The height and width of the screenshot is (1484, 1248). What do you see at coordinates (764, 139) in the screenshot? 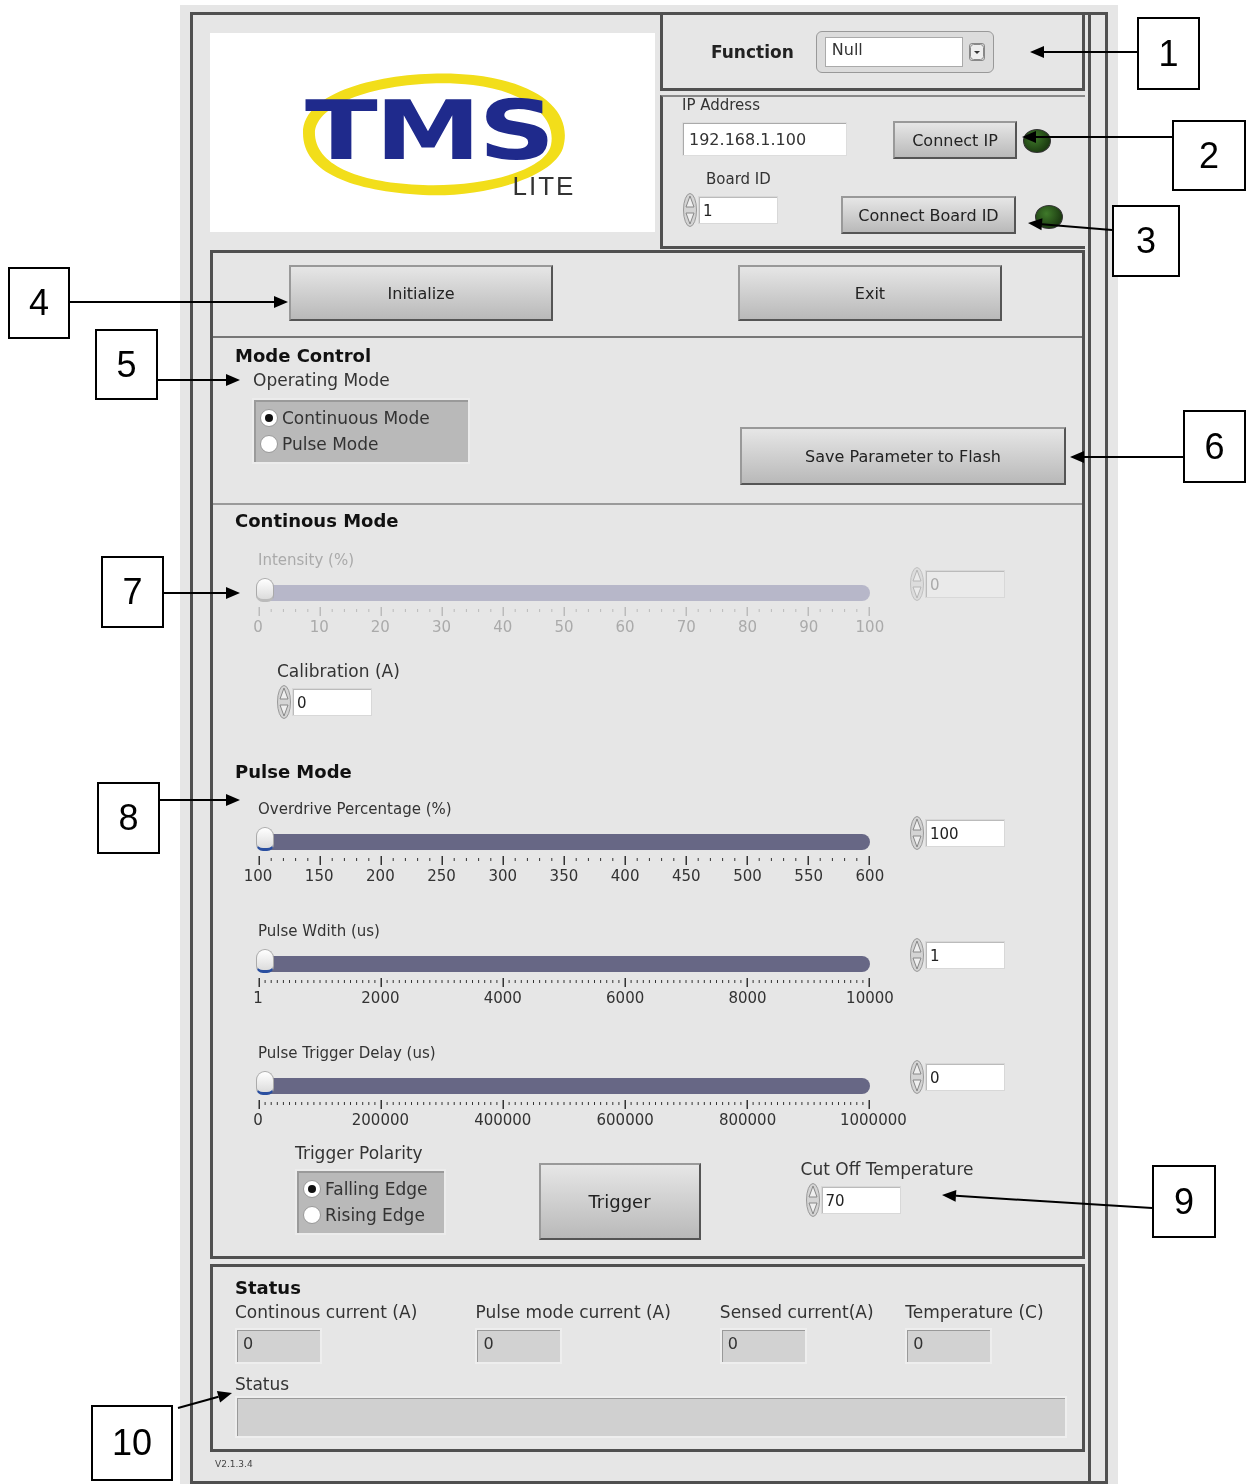
I see `ip-field: 192.168.1.100` at bounding box center [764, 139].